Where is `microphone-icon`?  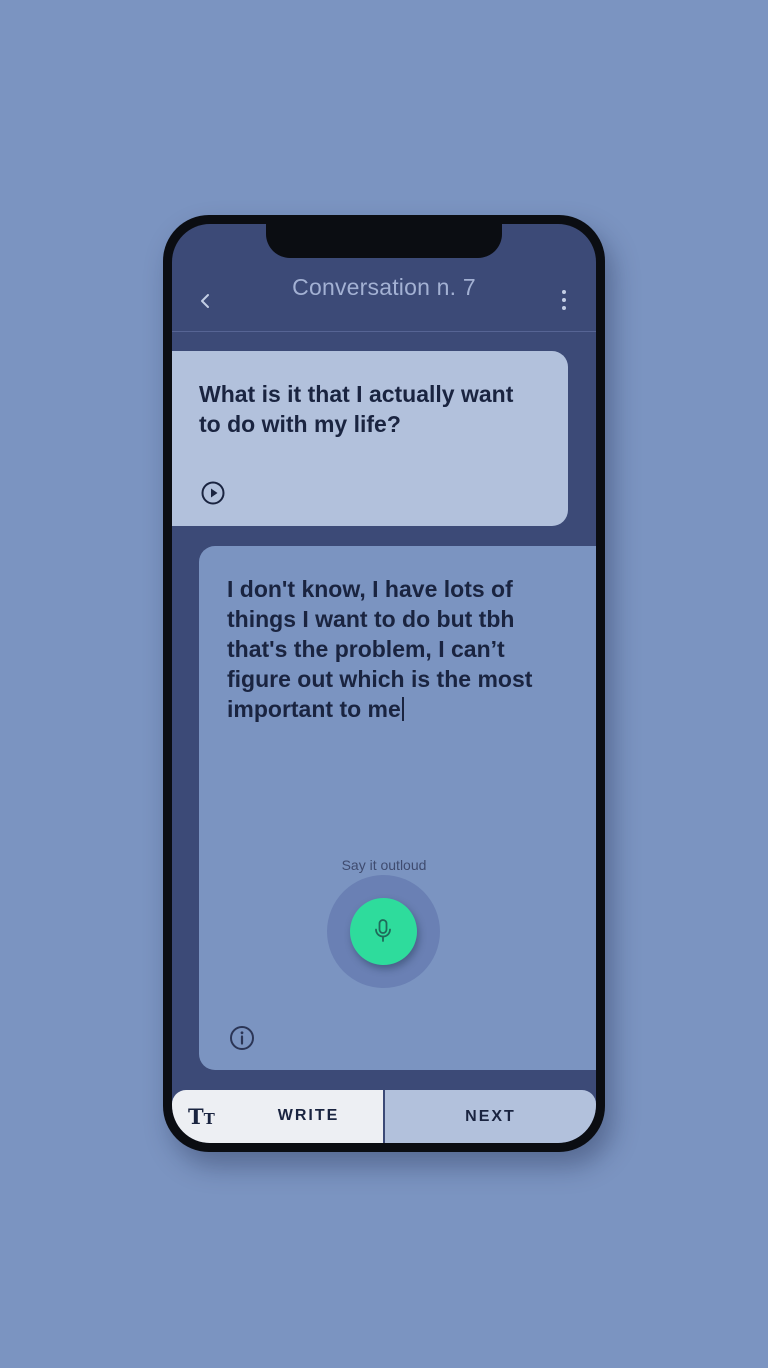 microphone-icon is located at coordinates (383, 930).